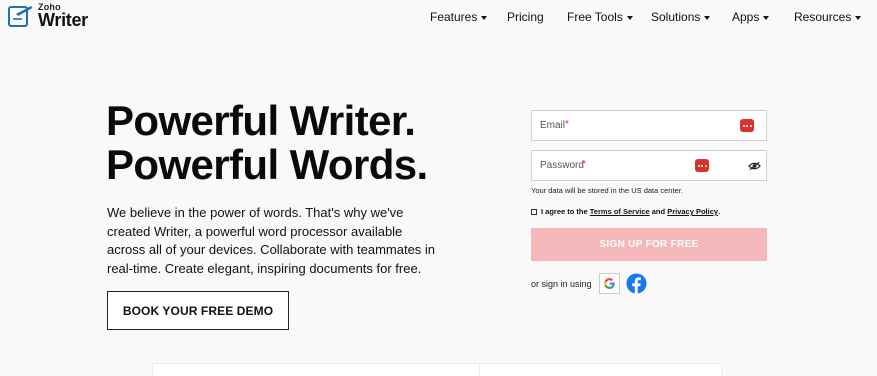 The width and height of the screenshot is (877, 376). Describe the element at coordinates (564, 211) in the screenshot. I see `agree-prefix: I agree to the` at that location.